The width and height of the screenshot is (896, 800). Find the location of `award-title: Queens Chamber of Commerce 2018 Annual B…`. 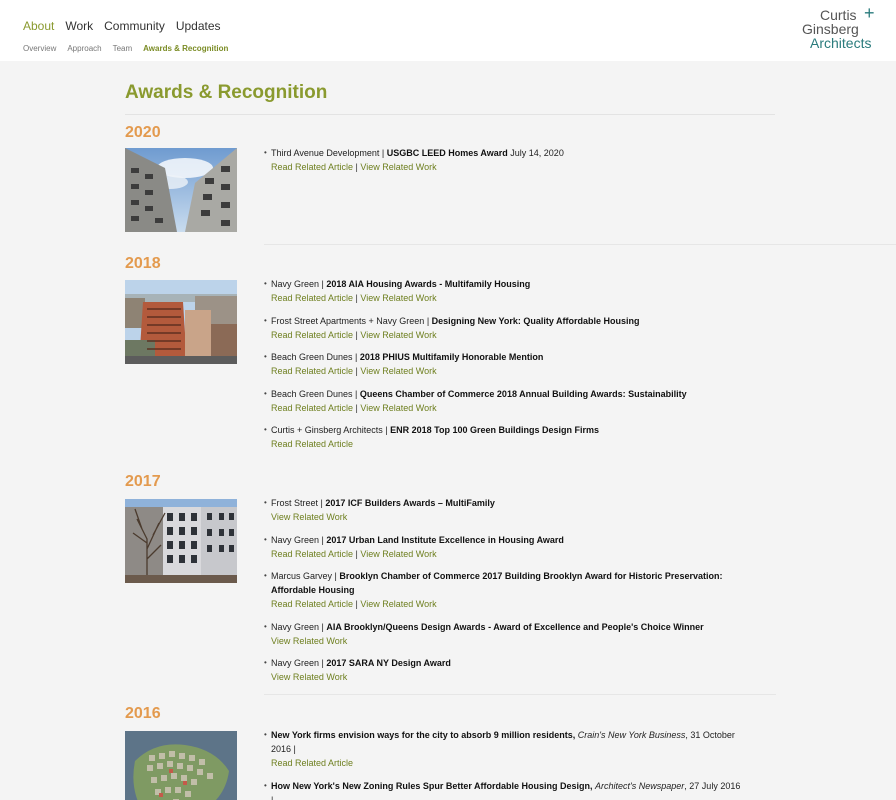

award-title: Queens Chamber of Commerce 2018 Annual B… is located at coordinates (523, 393).